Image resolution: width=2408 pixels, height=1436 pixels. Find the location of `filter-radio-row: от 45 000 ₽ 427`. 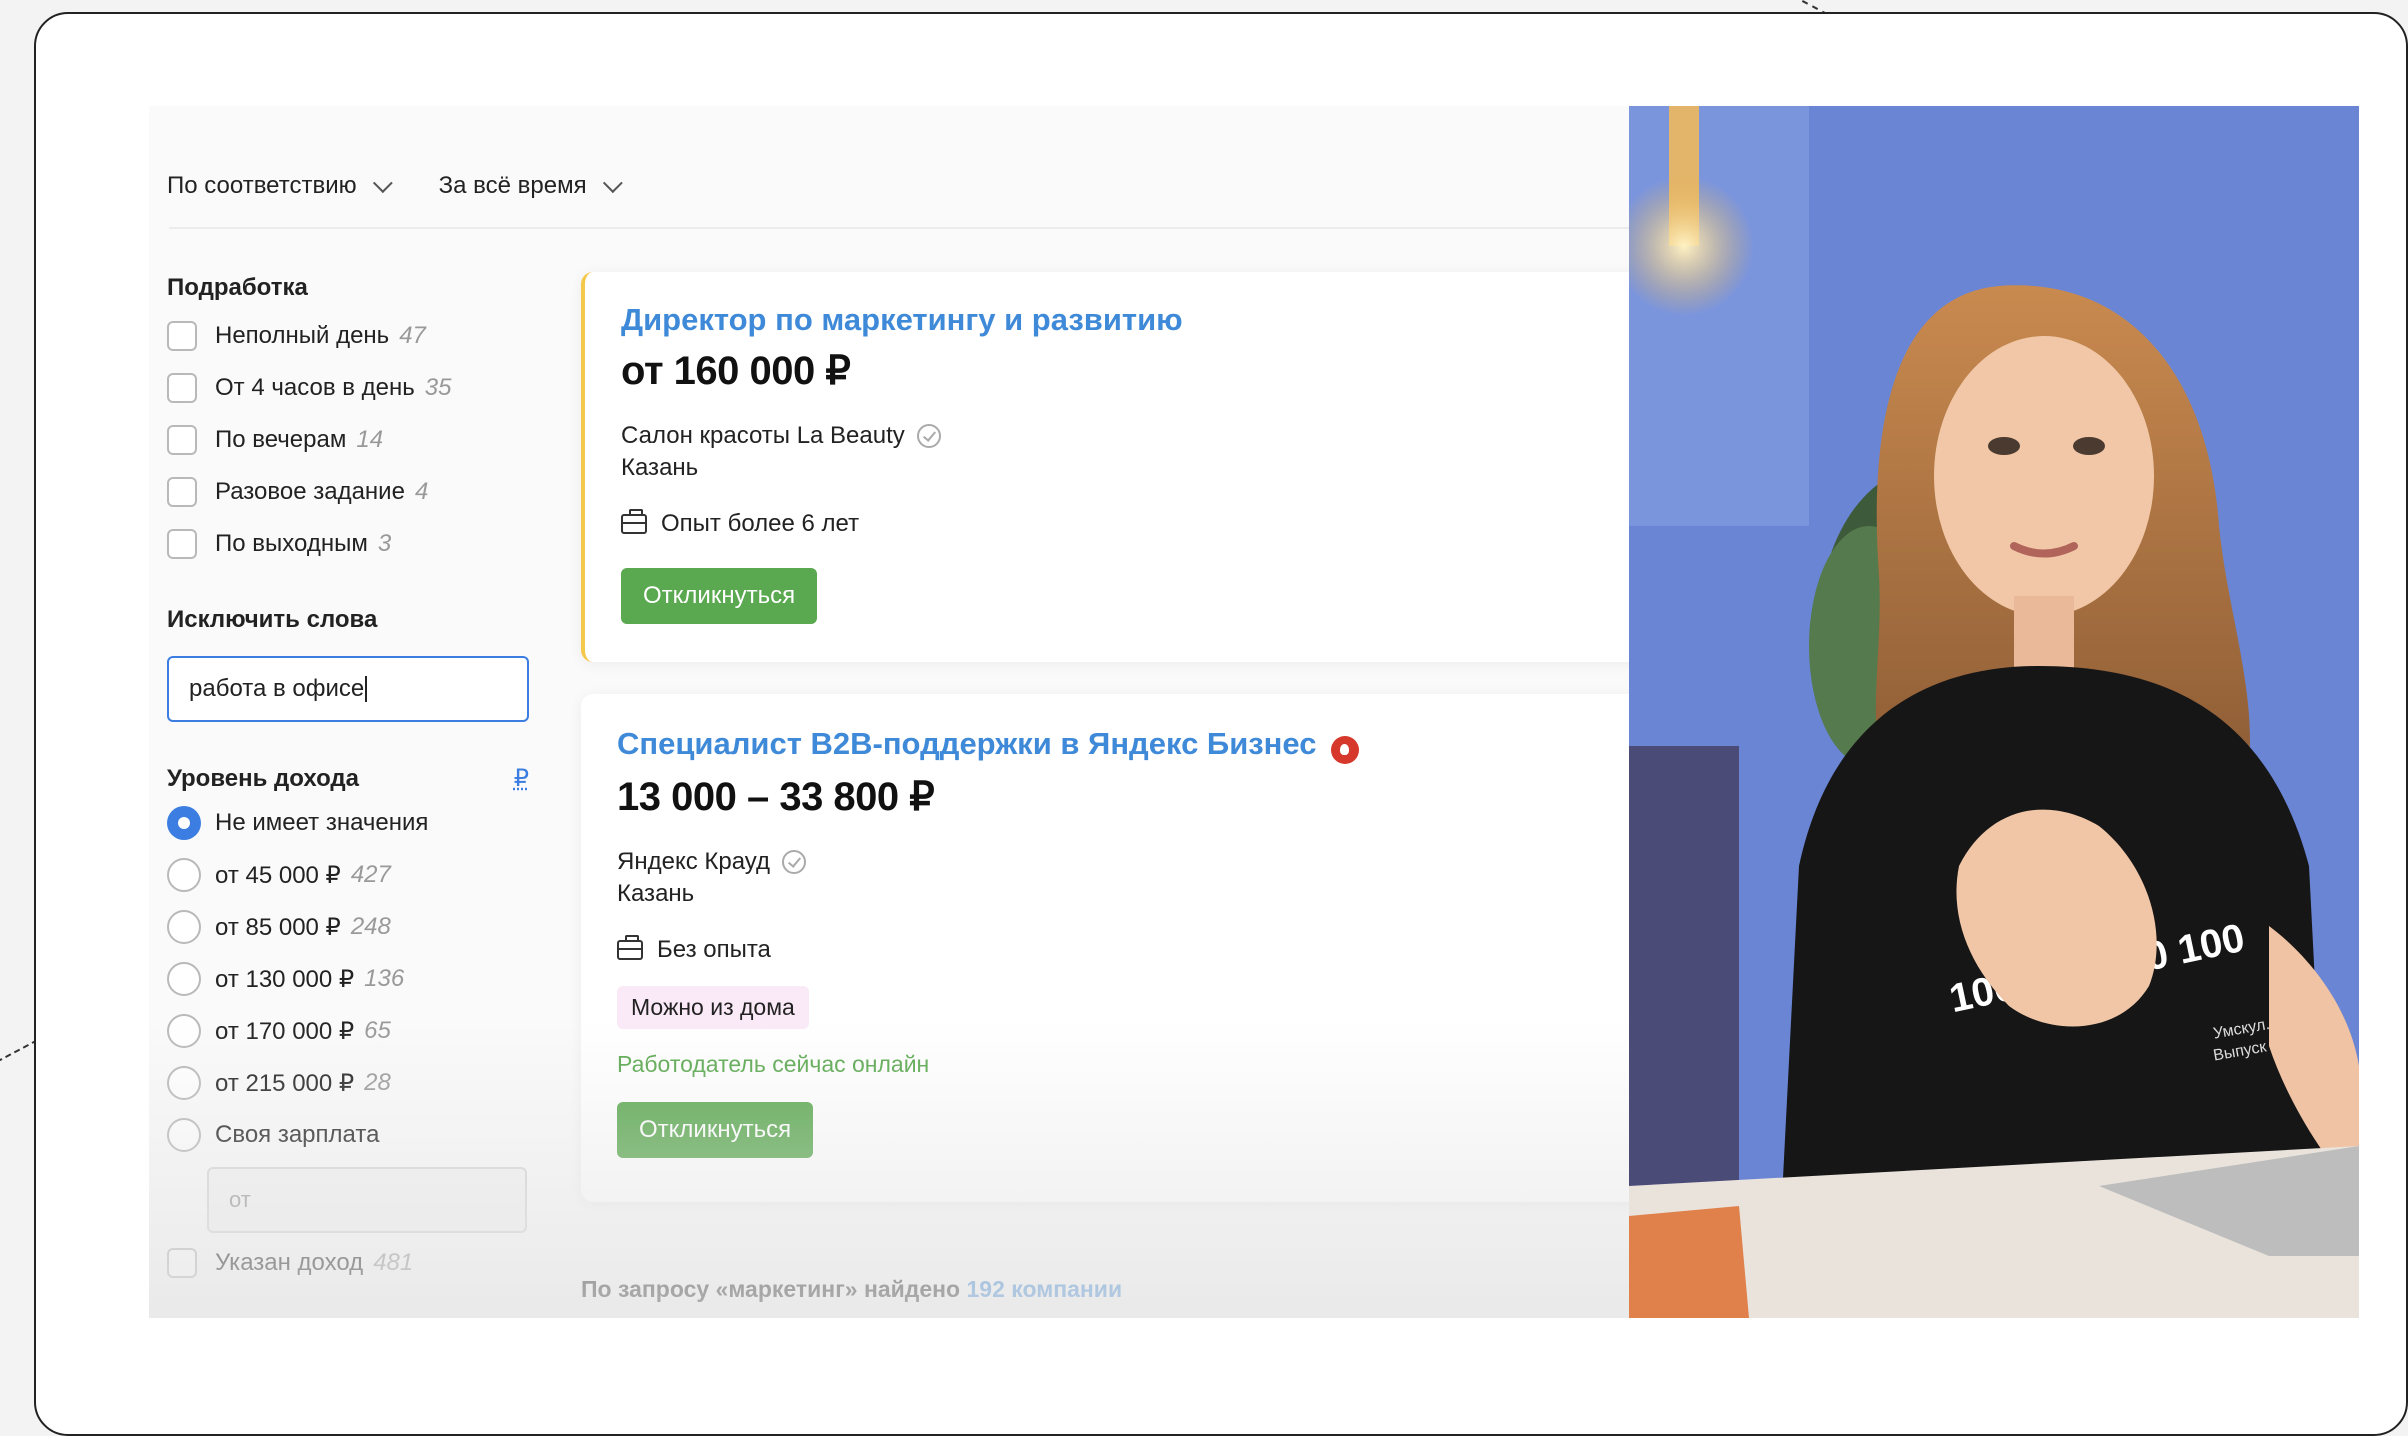

filter-radio-row: от 45 000 ₽ 427 is located at coordinates (352, 875).